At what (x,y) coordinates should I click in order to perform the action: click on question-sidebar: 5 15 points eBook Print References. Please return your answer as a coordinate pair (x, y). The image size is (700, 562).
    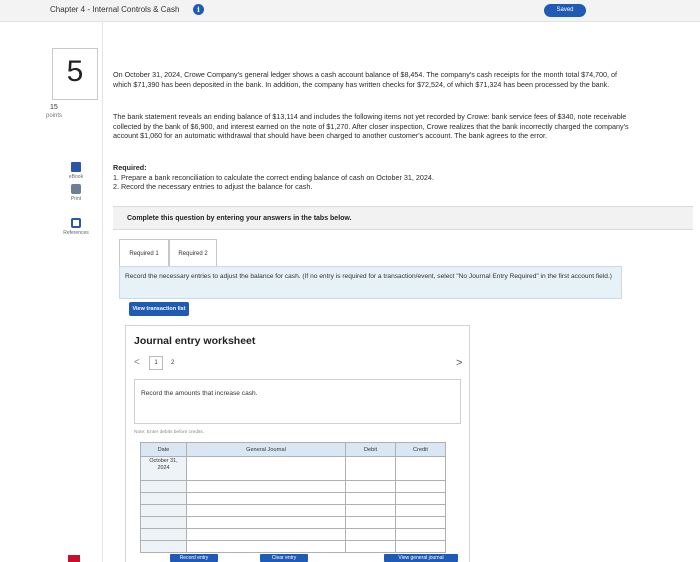
    Looking at the image, I should click on (51, 292).